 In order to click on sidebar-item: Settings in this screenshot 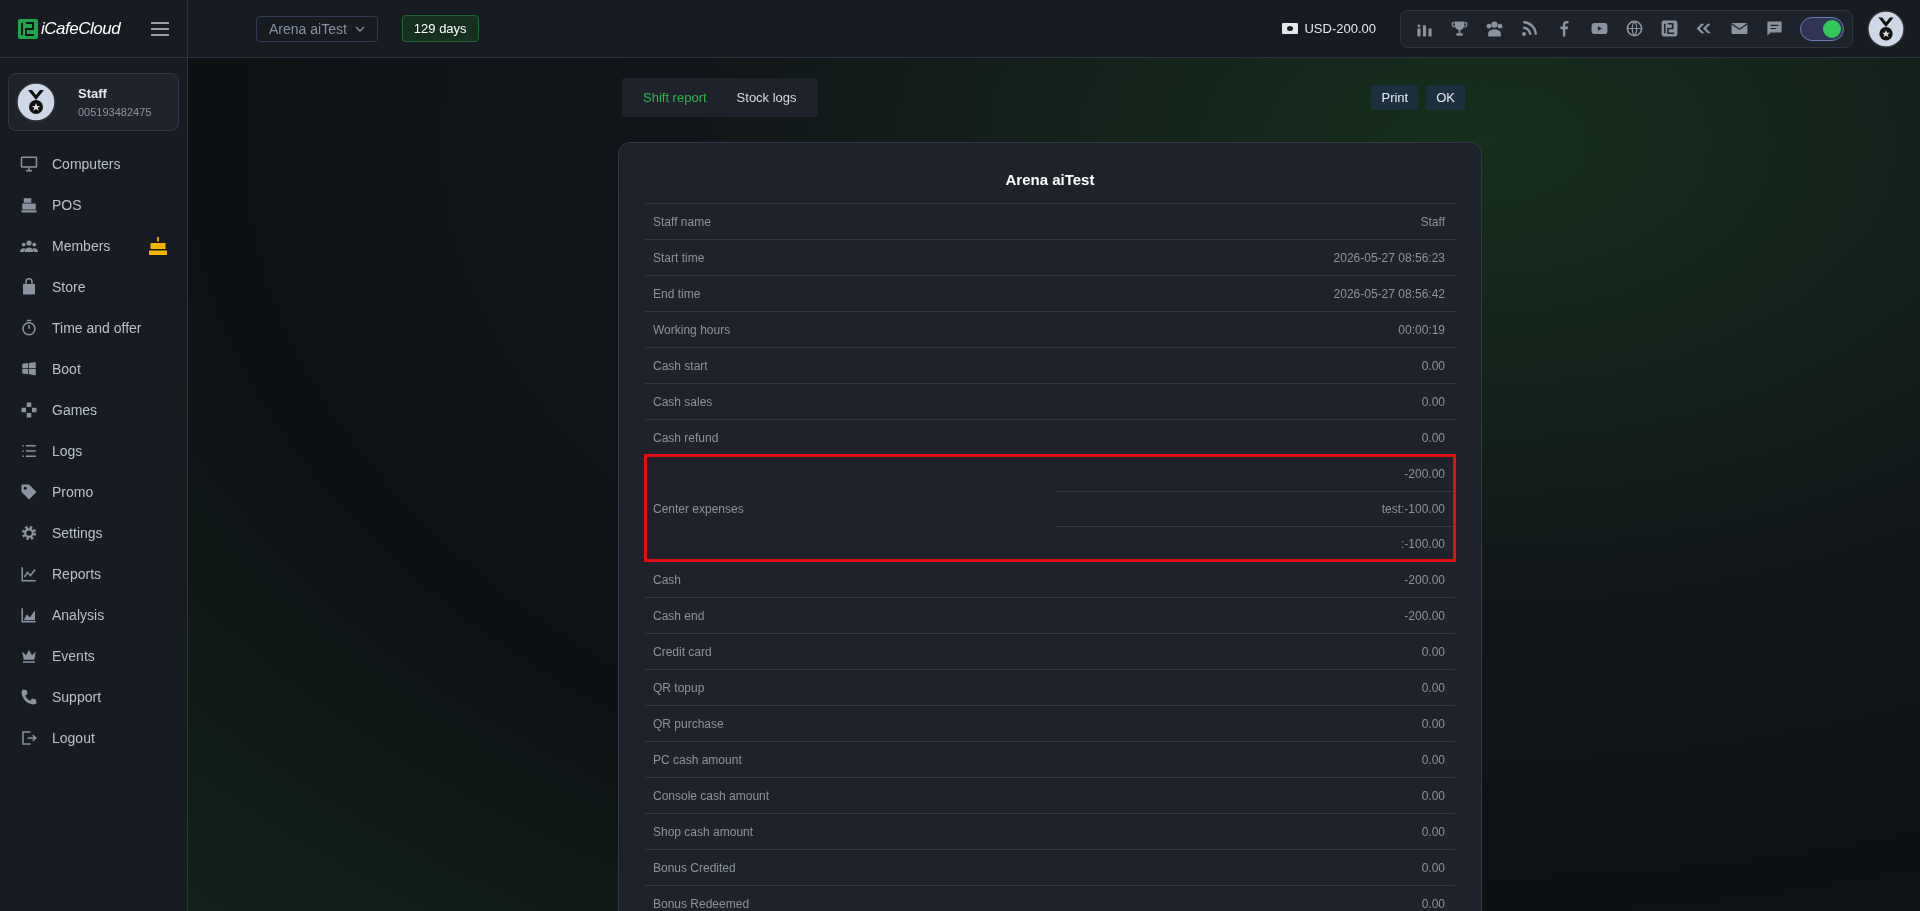, I will do `click(93, 532)`.